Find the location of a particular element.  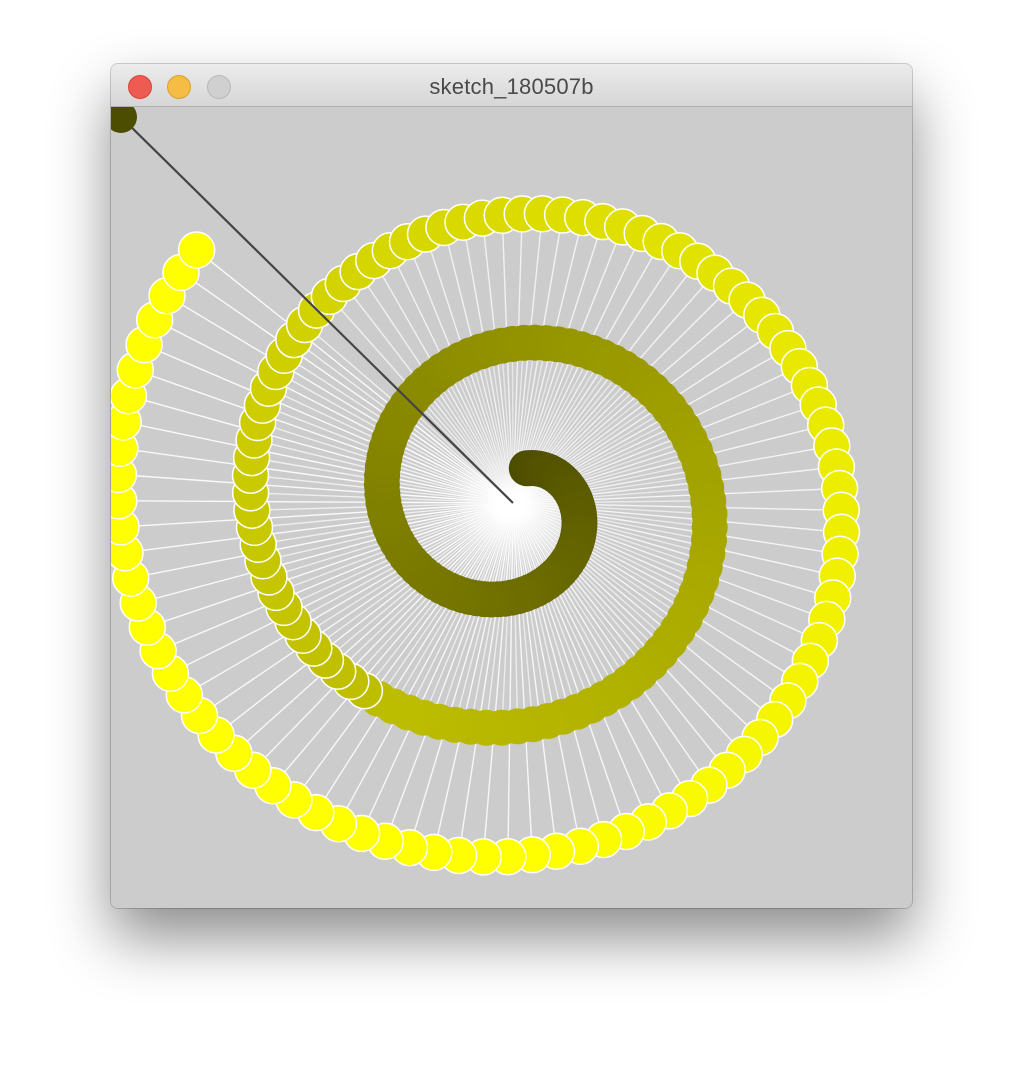

title-bar: sketch_180507b is located at coordinates (511, 85).